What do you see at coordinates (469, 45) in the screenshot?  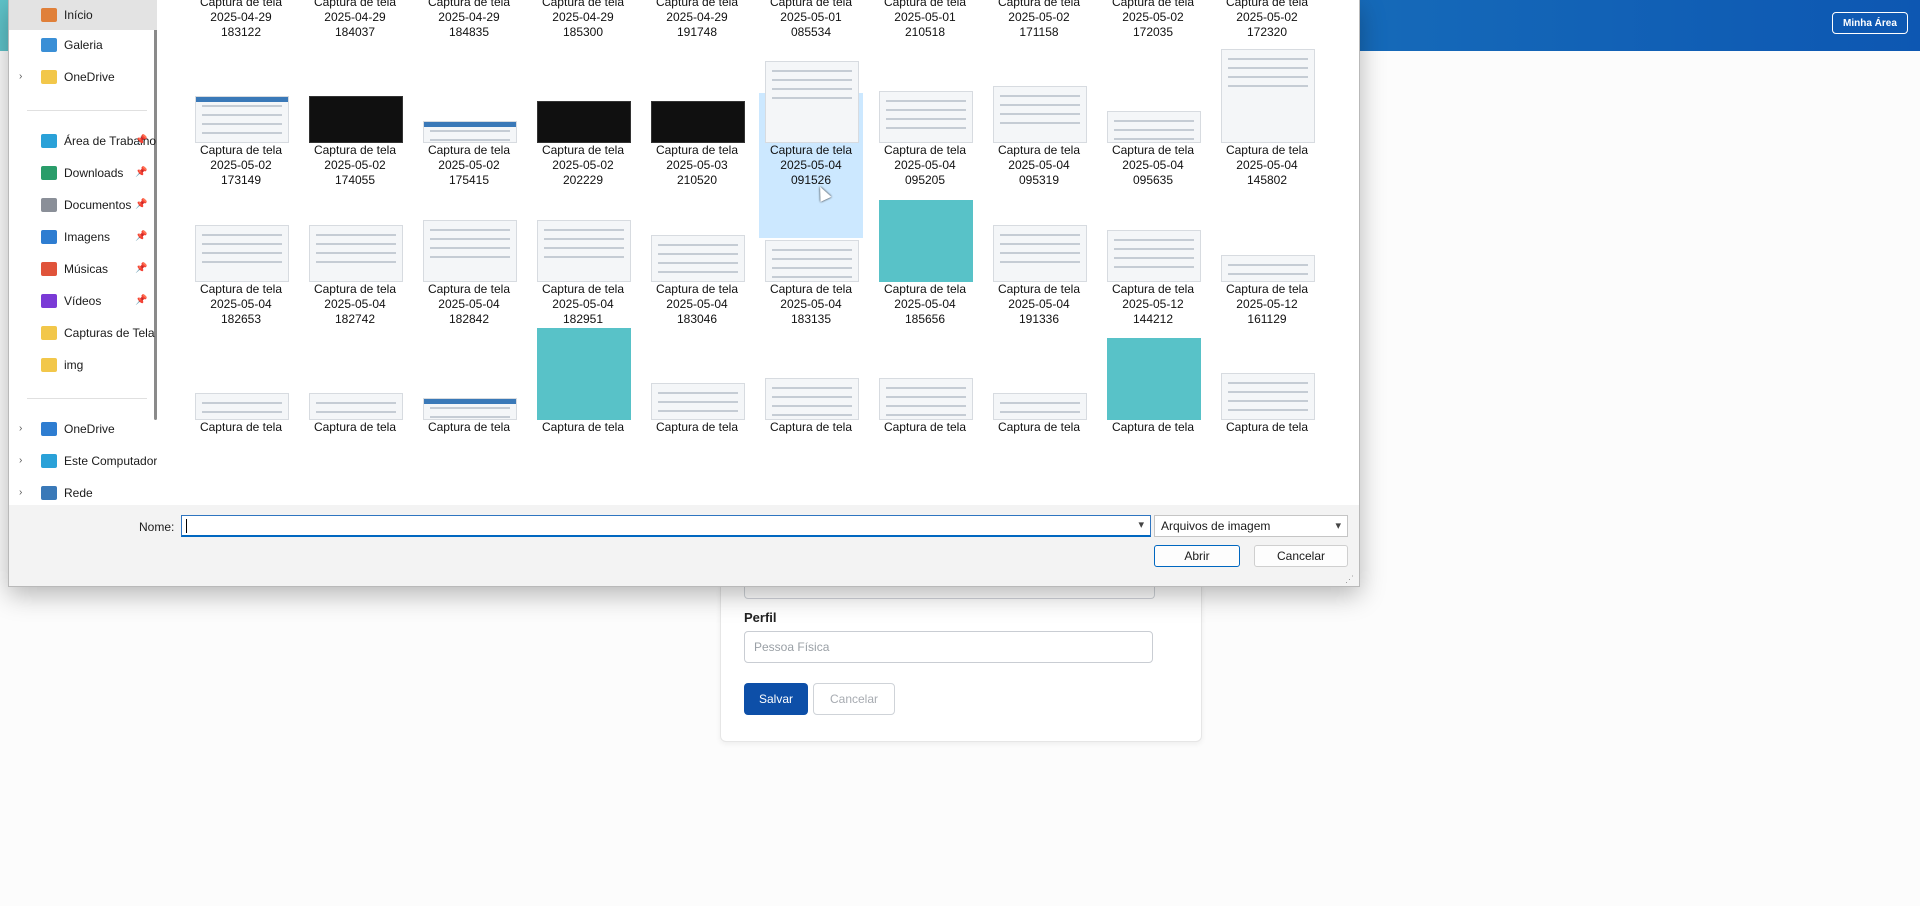 I see `file-tile: Captura de tela 2025-04-29 184835` at bounding box center [469, 45].